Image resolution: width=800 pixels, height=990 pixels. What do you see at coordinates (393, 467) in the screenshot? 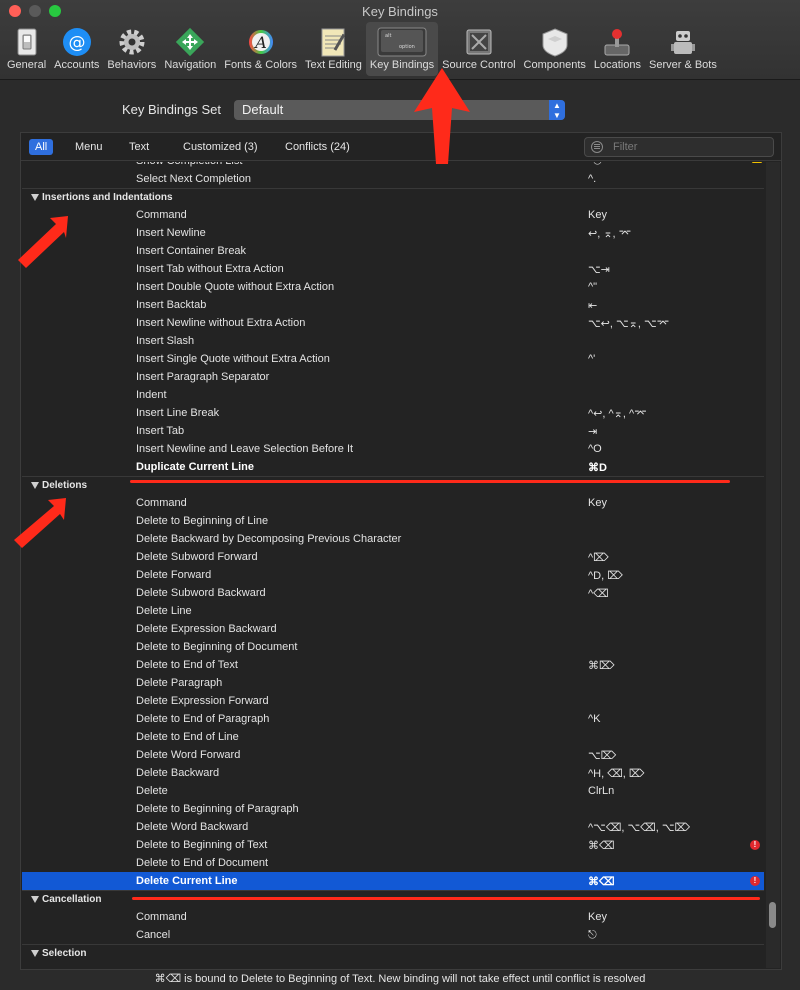
I see `binding-row: Duplicate Current Line ⌘D` at bounding box center [393, 467].